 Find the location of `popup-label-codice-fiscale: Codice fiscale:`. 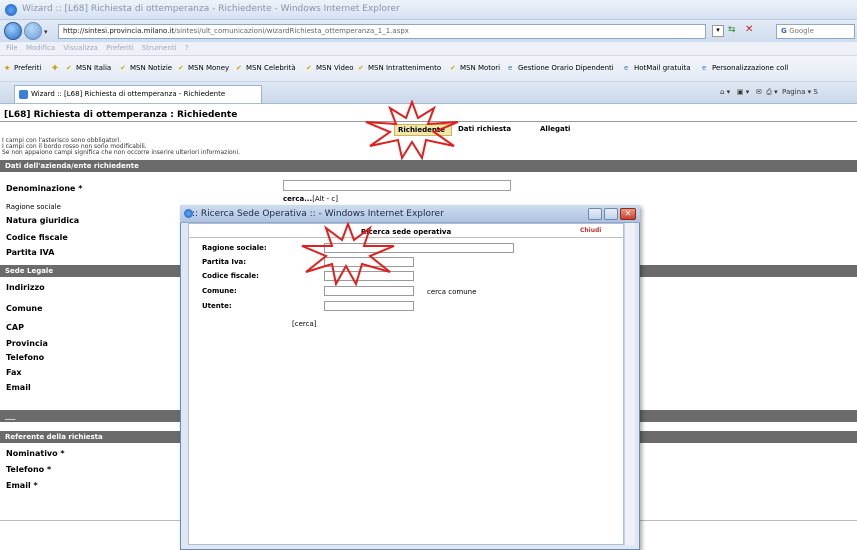

popup-label-codice-fiscale: Codice fiscale: is located at coordinates (230, 276).